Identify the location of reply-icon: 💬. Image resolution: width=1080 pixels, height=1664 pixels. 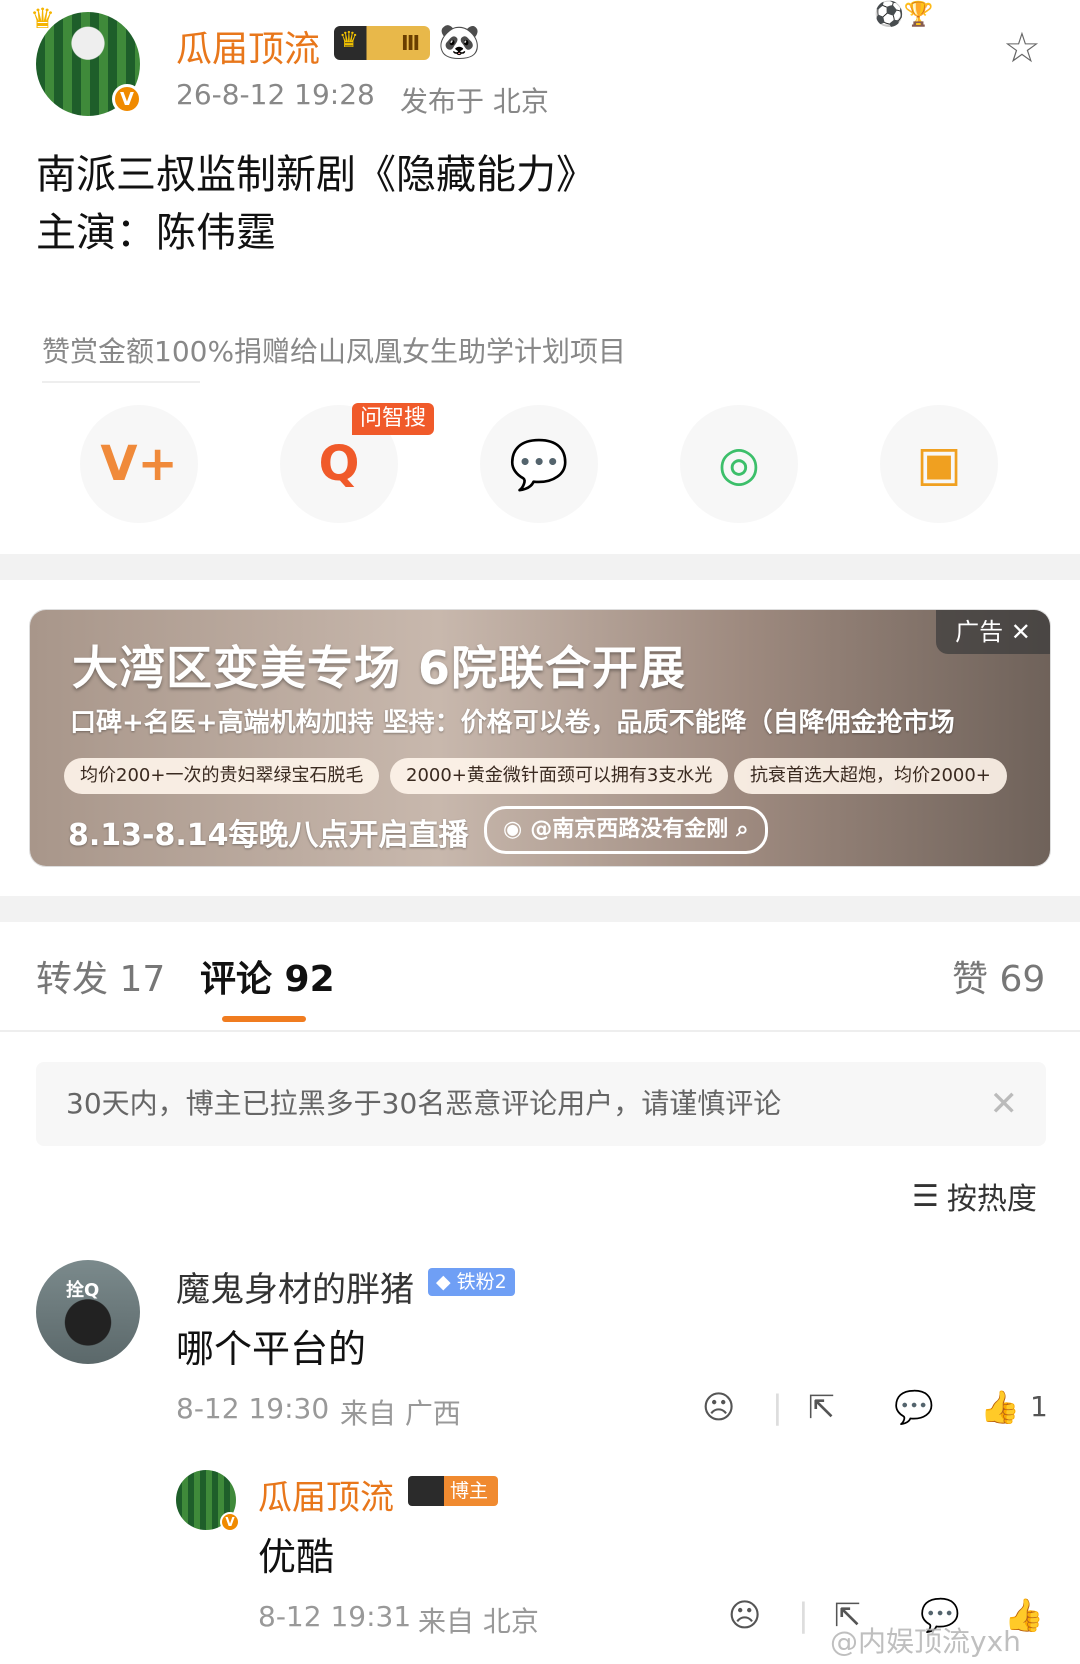
(914, 1407).